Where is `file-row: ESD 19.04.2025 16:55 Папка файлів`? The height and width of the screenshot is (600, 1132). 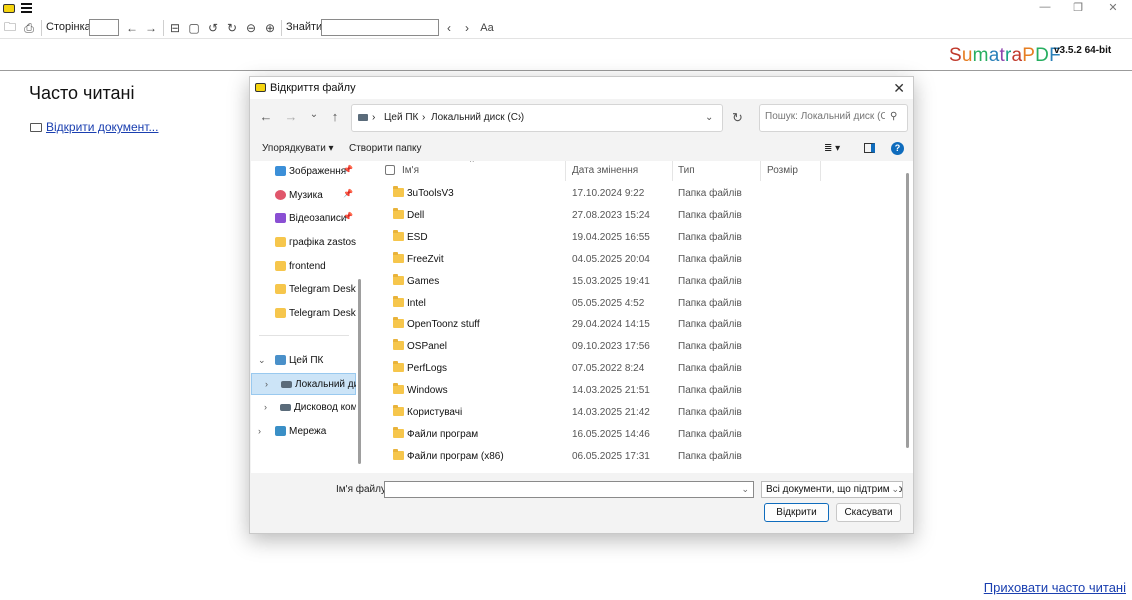 file-row: ESD 19.04.2025 16:55 Папка файлів is located at coordinates (629, 238).